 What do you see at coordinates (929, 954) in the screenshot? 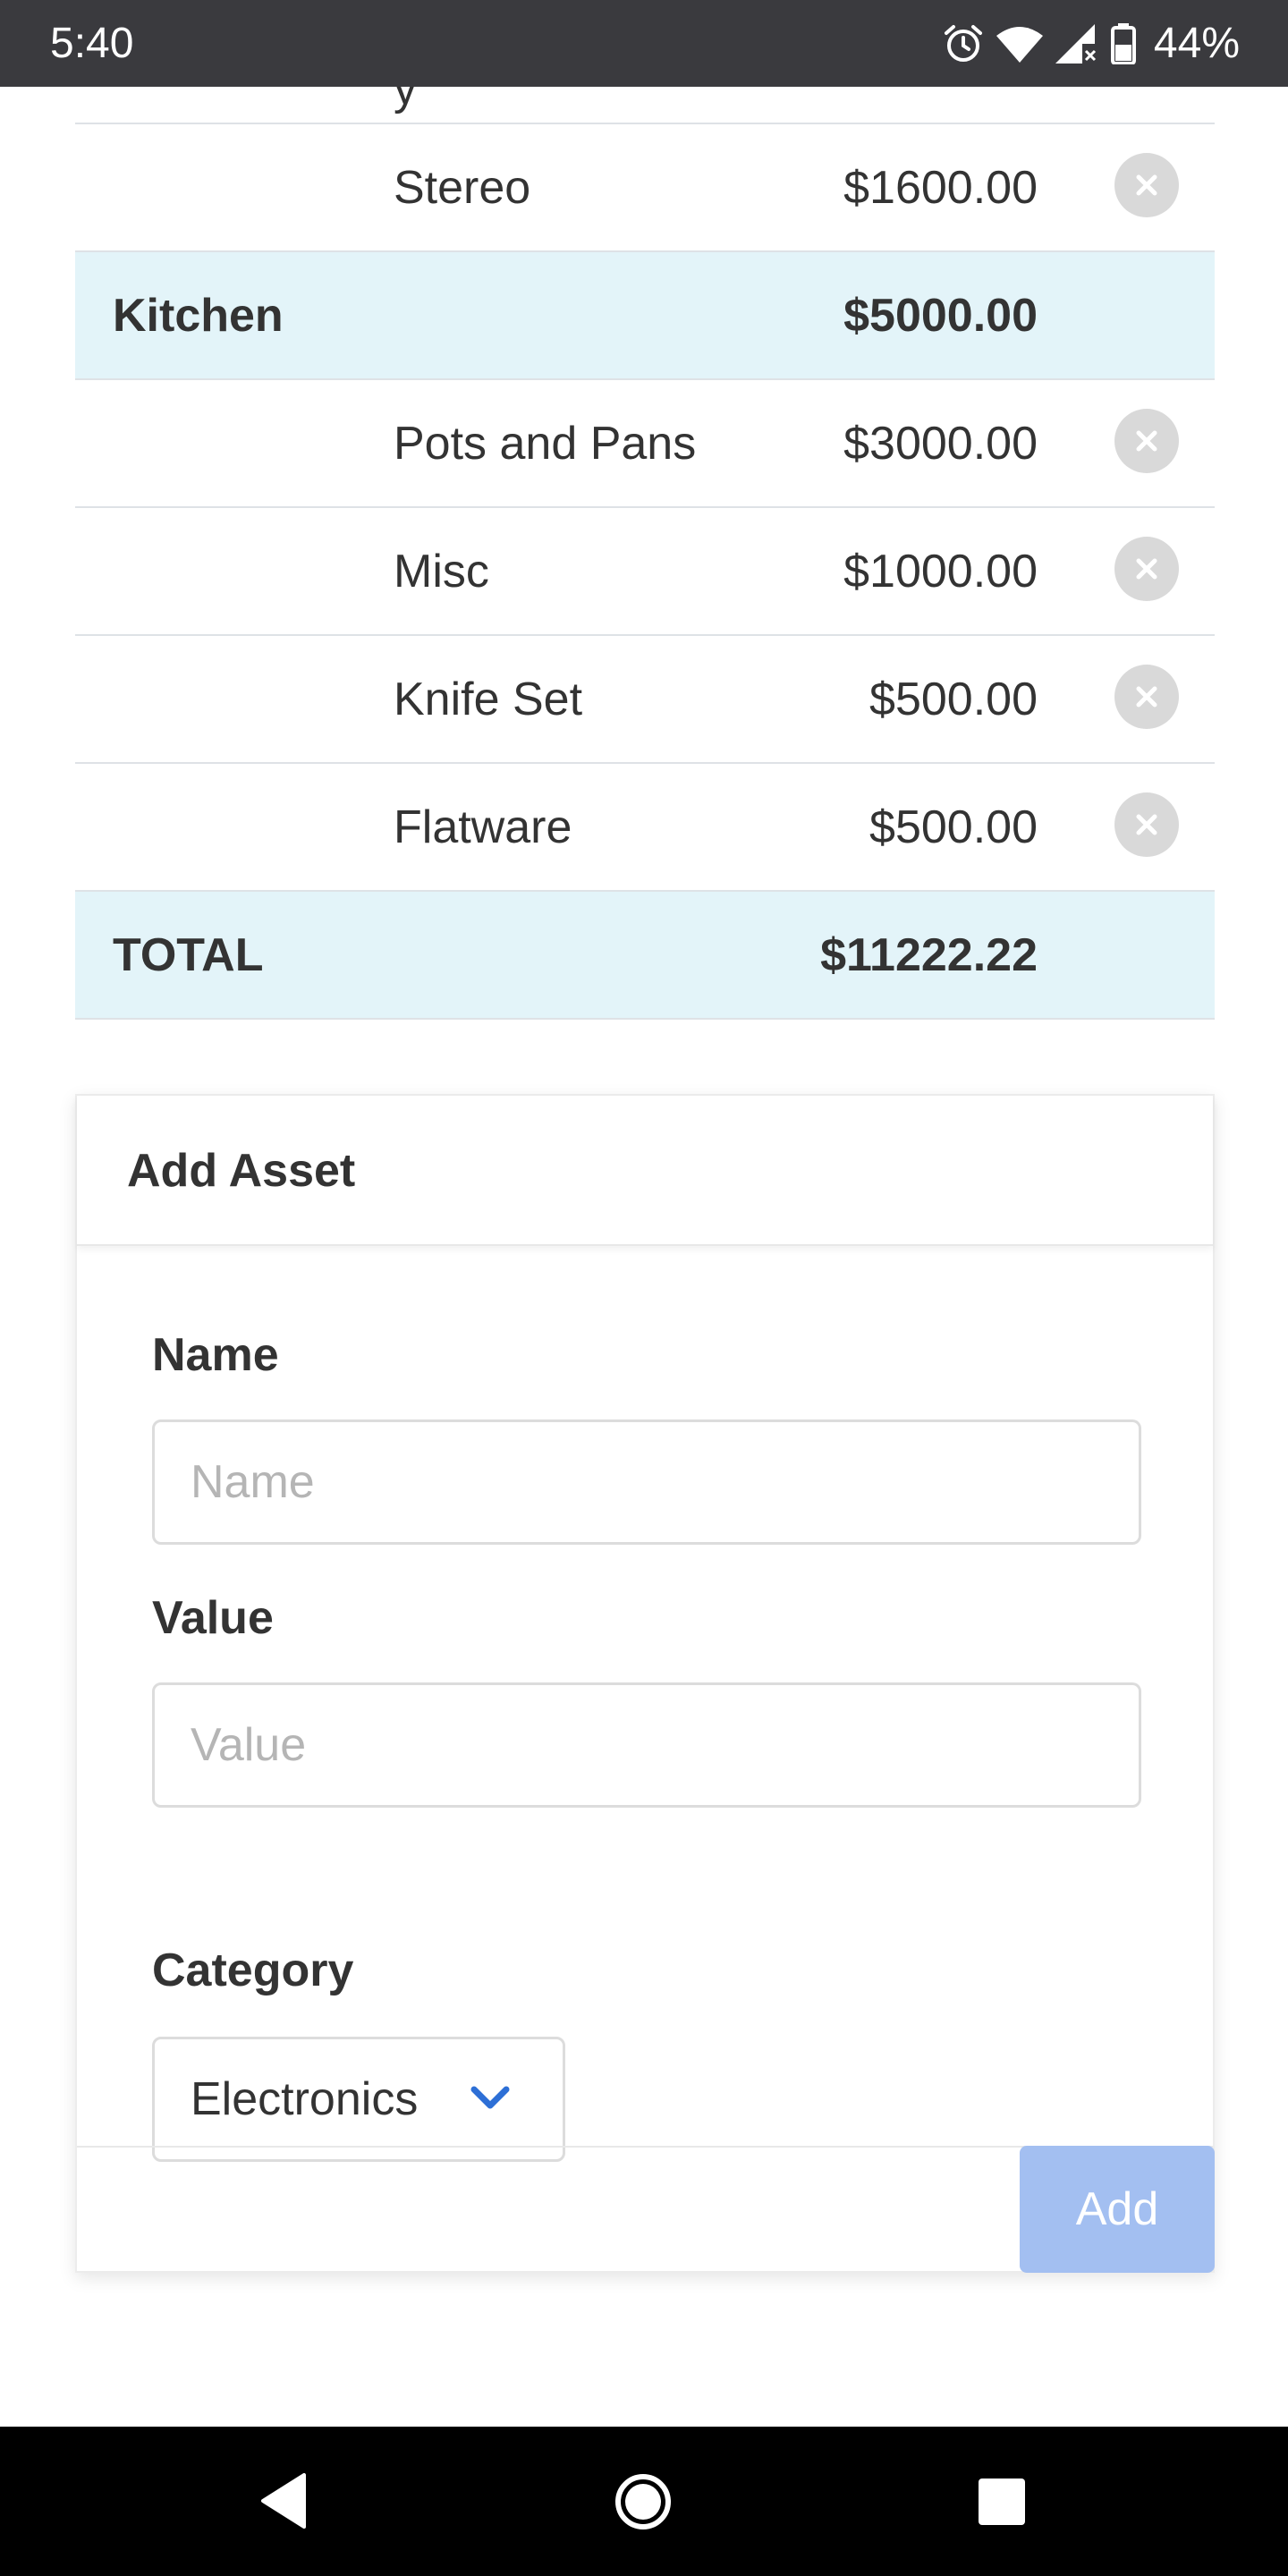
I see `total-value: $11222.22` at bounding box center [929, 954].